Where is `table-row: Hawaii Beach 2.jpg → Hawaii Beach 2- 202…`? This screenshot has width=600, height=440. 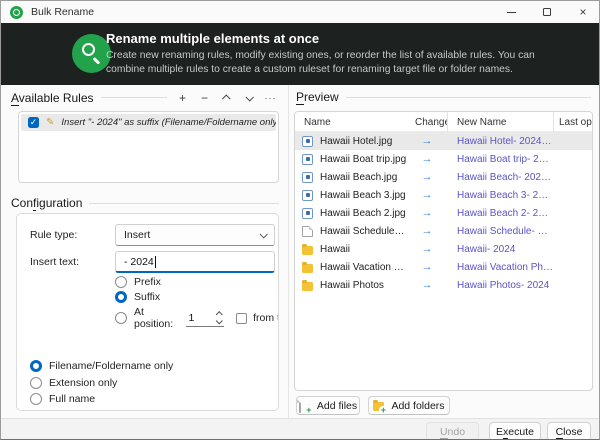 table-row: Hawaii Beach 2.jpg → Hawaii Beach 2- 202… is located at coordinates (443, 213).